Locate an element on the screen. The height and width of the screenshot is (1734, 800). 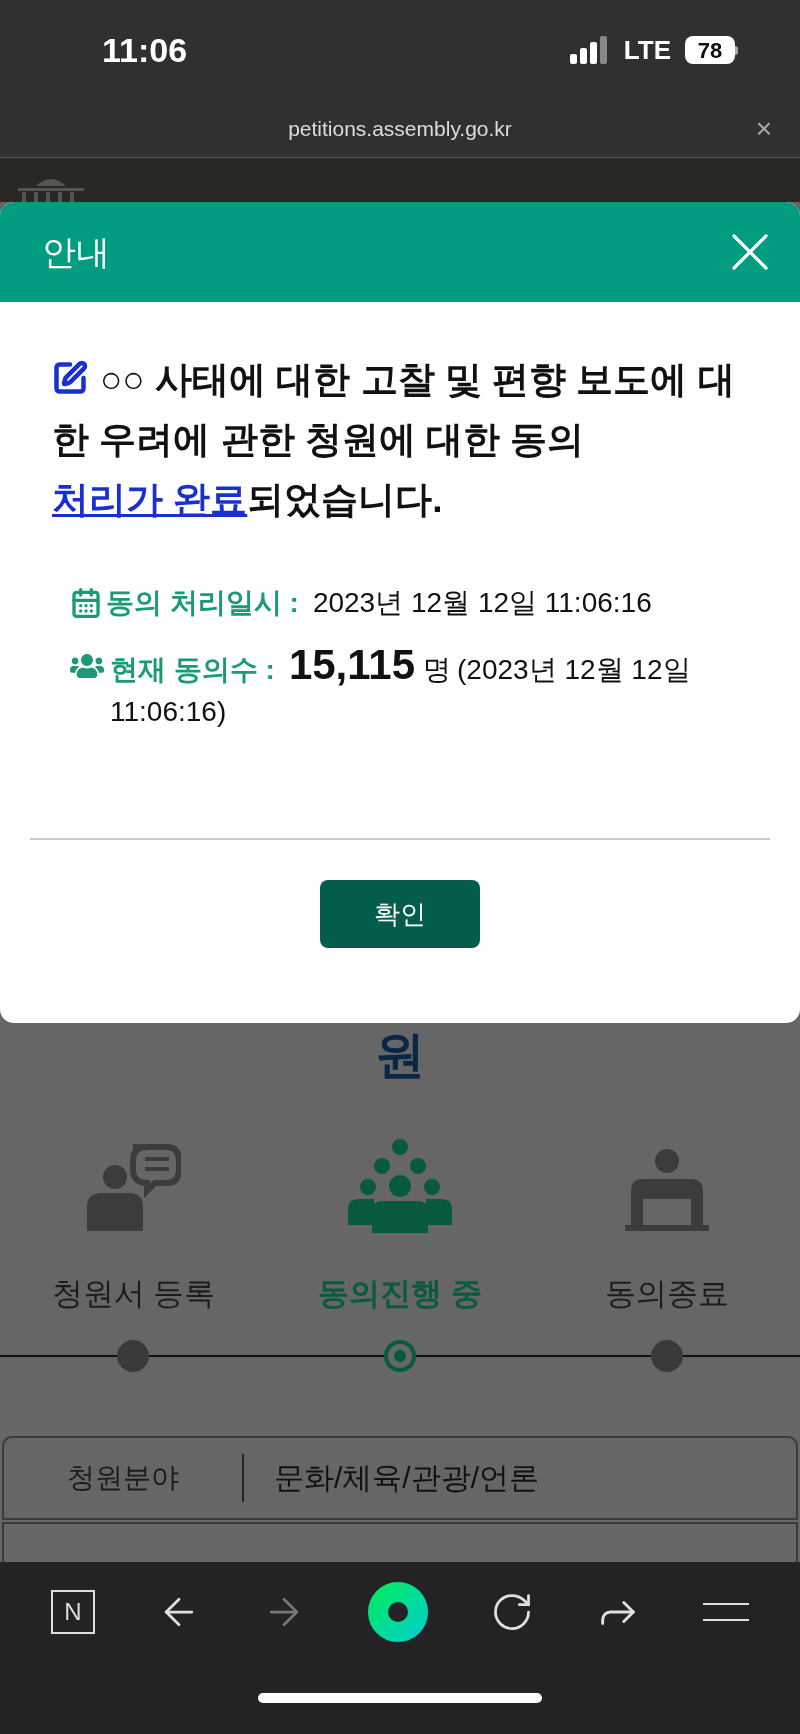
dialog-title: 안내 is located at coordinates (76, 252).